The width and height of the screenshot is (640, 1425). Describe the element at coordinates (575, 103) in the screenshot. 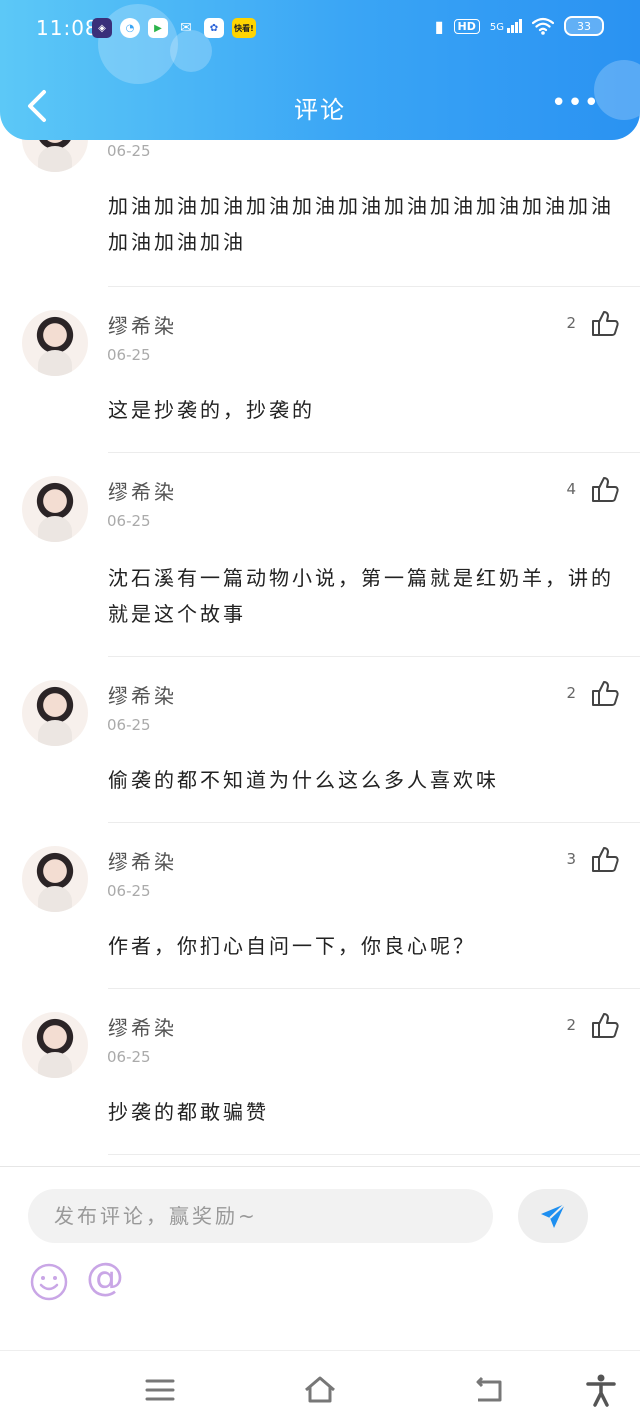

I see `more-options-icon: •••` at that location.